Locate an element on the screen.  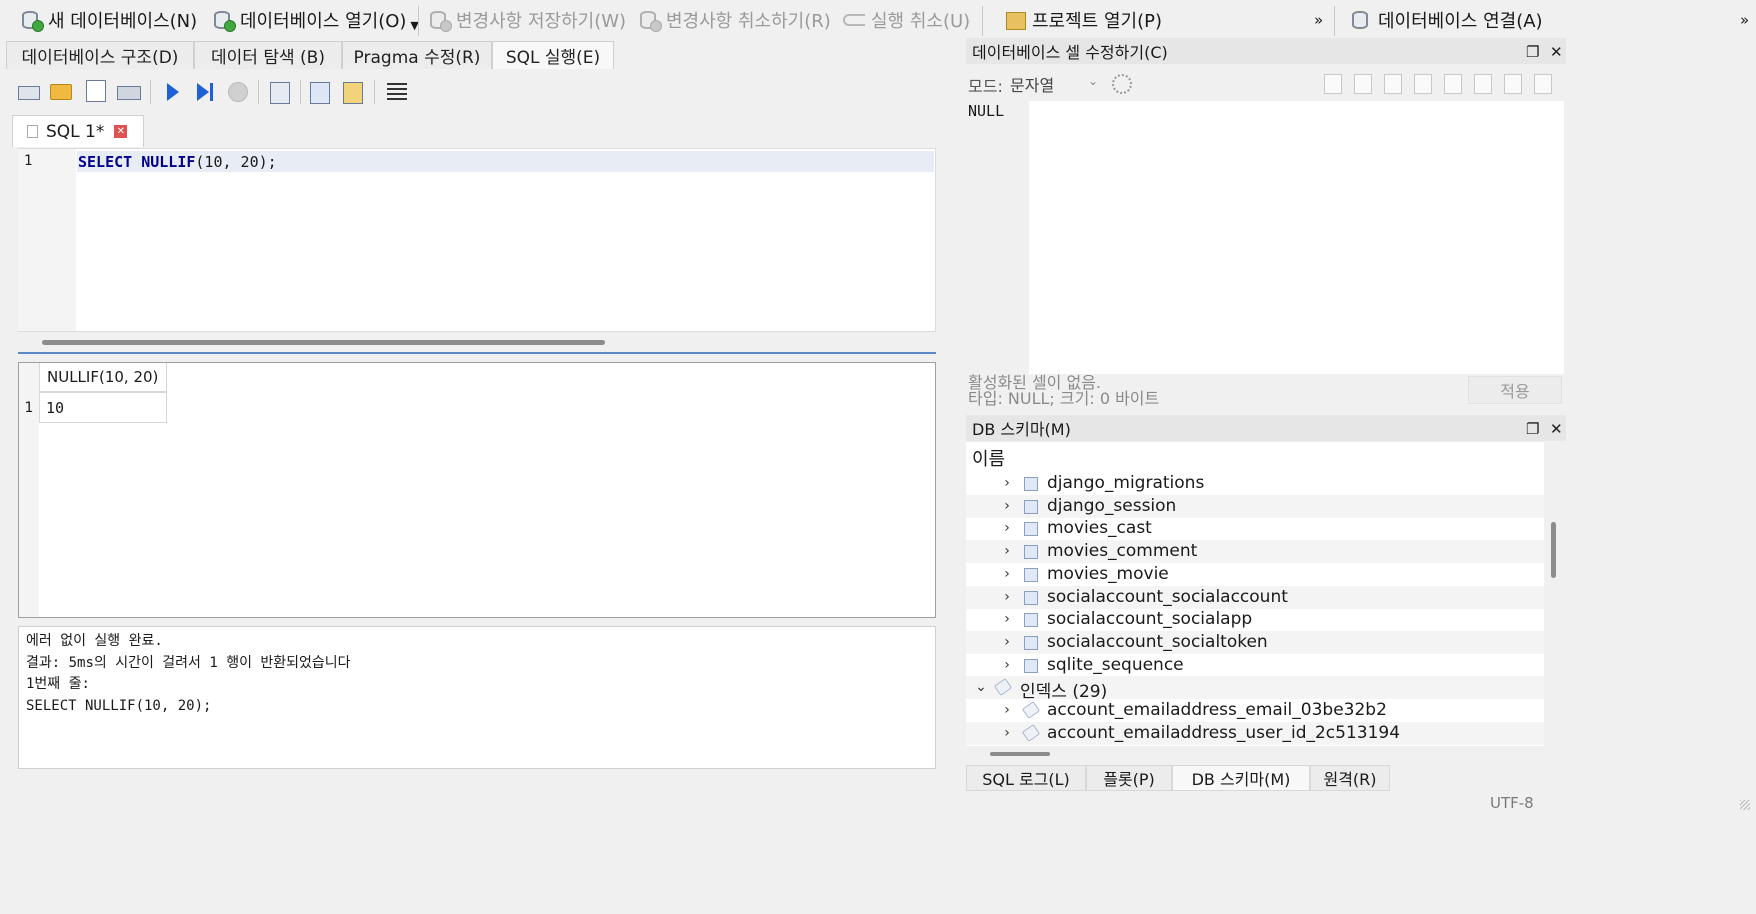
tab-database-structure: 데이터베이스 구조(D) is located at coordinates (100, 55).